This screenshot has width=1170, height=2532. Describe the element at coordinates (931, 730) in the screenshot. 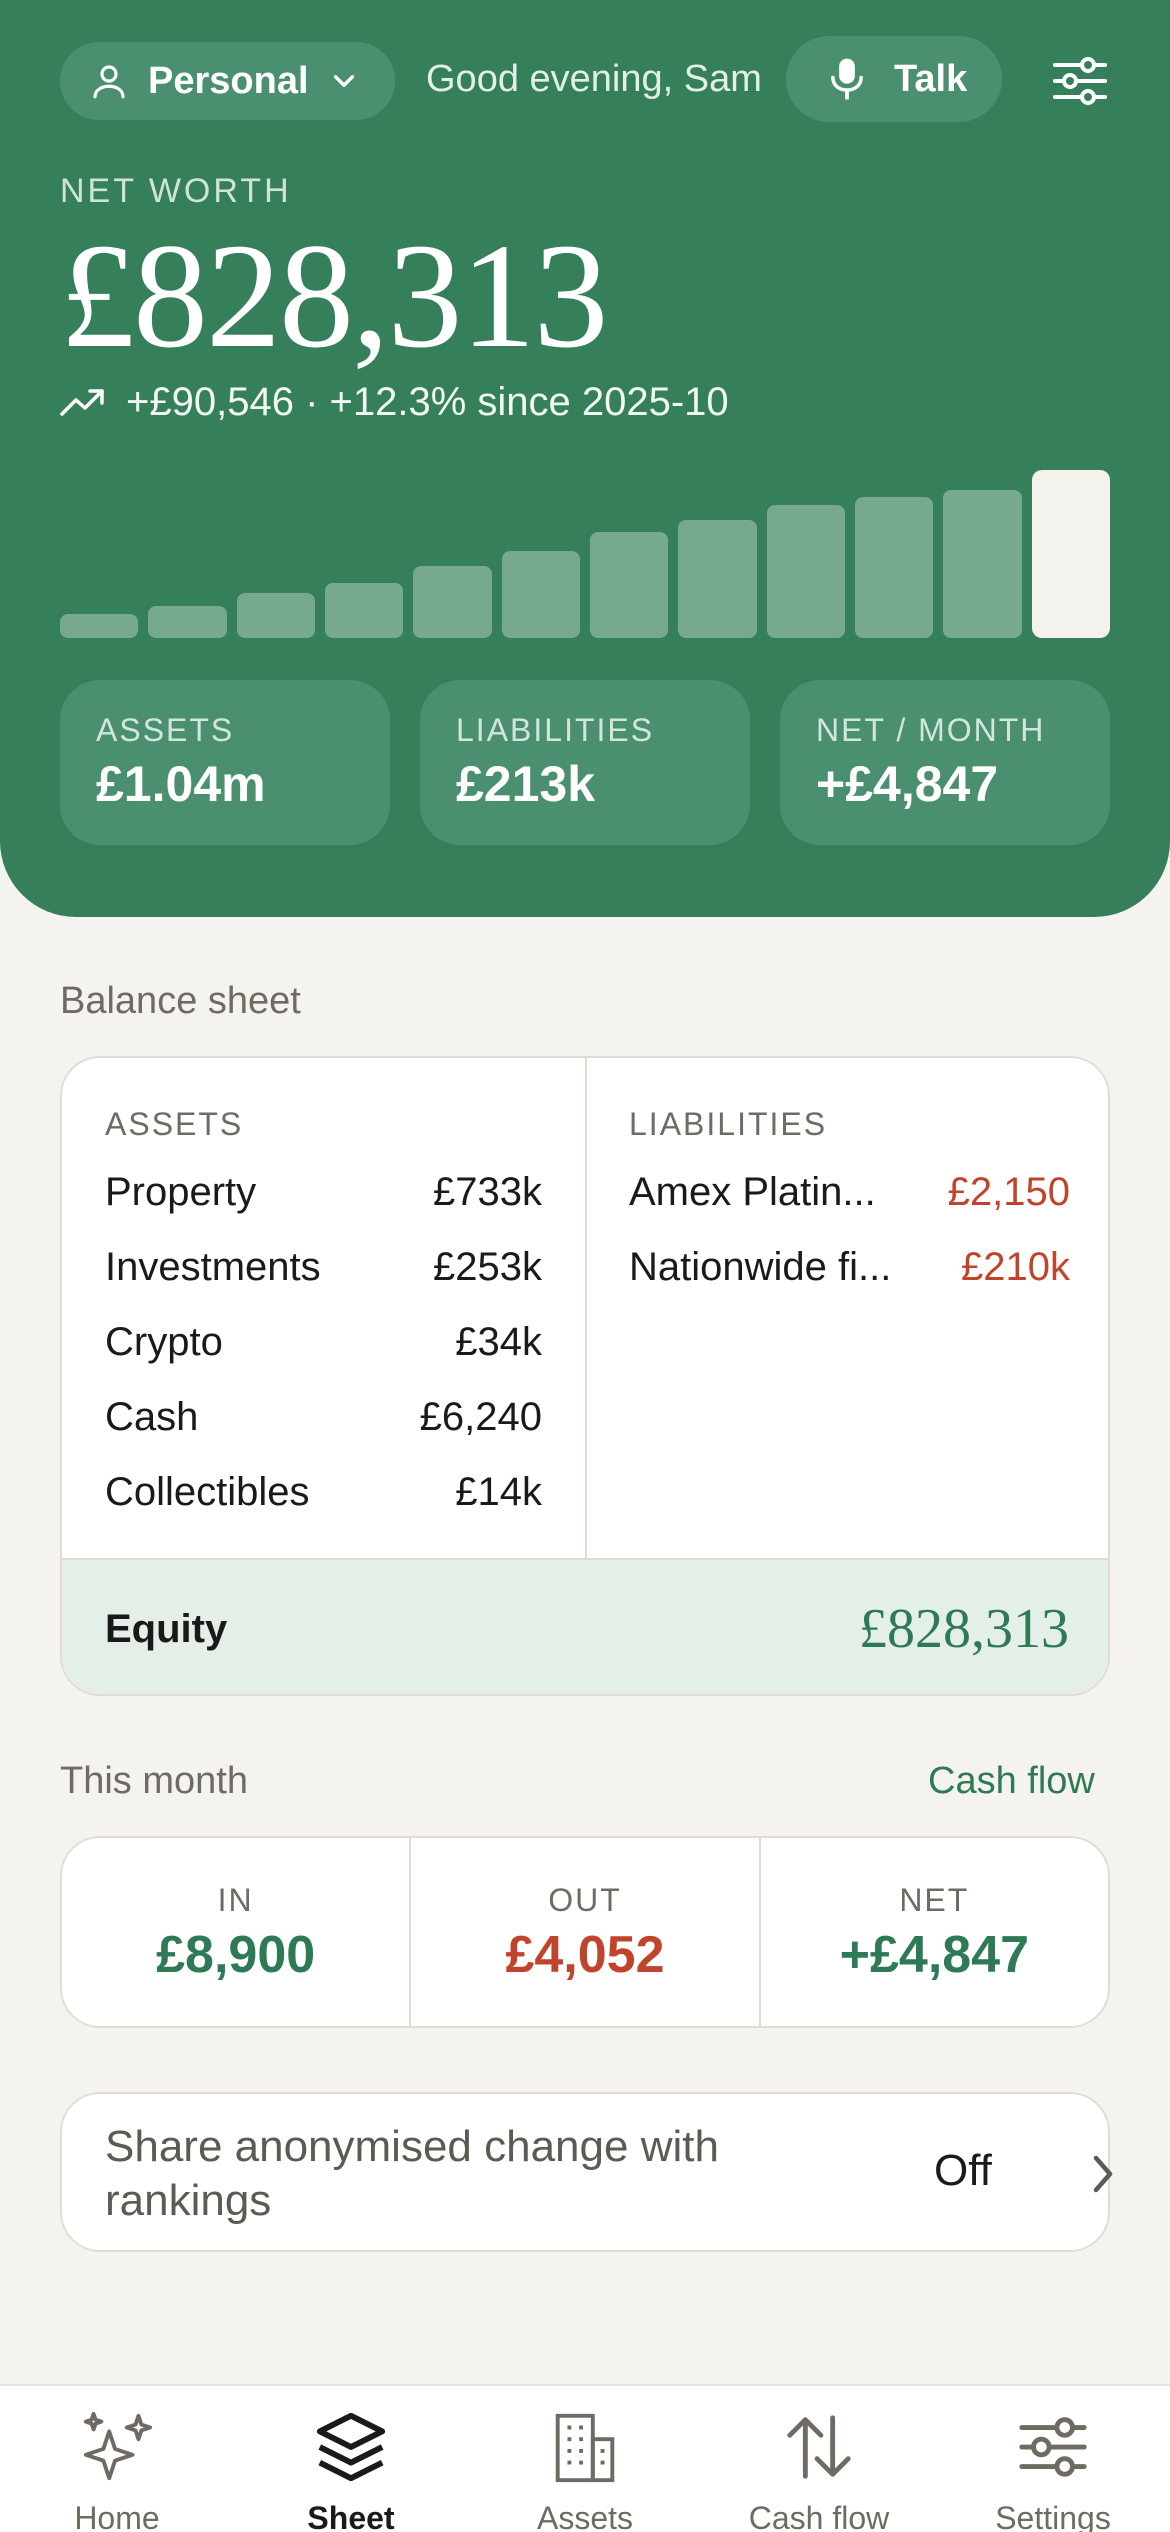

I see `net-month-stat-label: NET / MONTH` at that location.